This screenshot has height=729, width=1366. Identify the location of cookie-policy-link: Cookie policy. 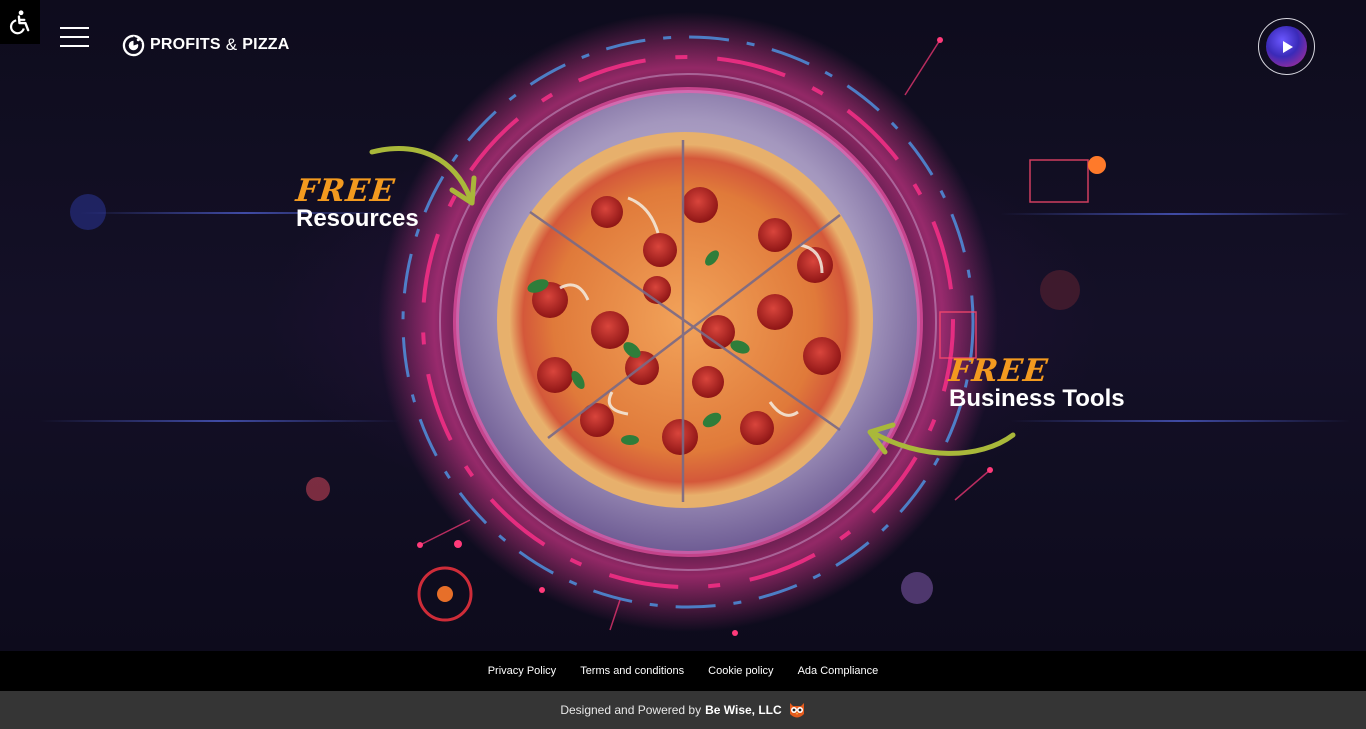
(740, 671).